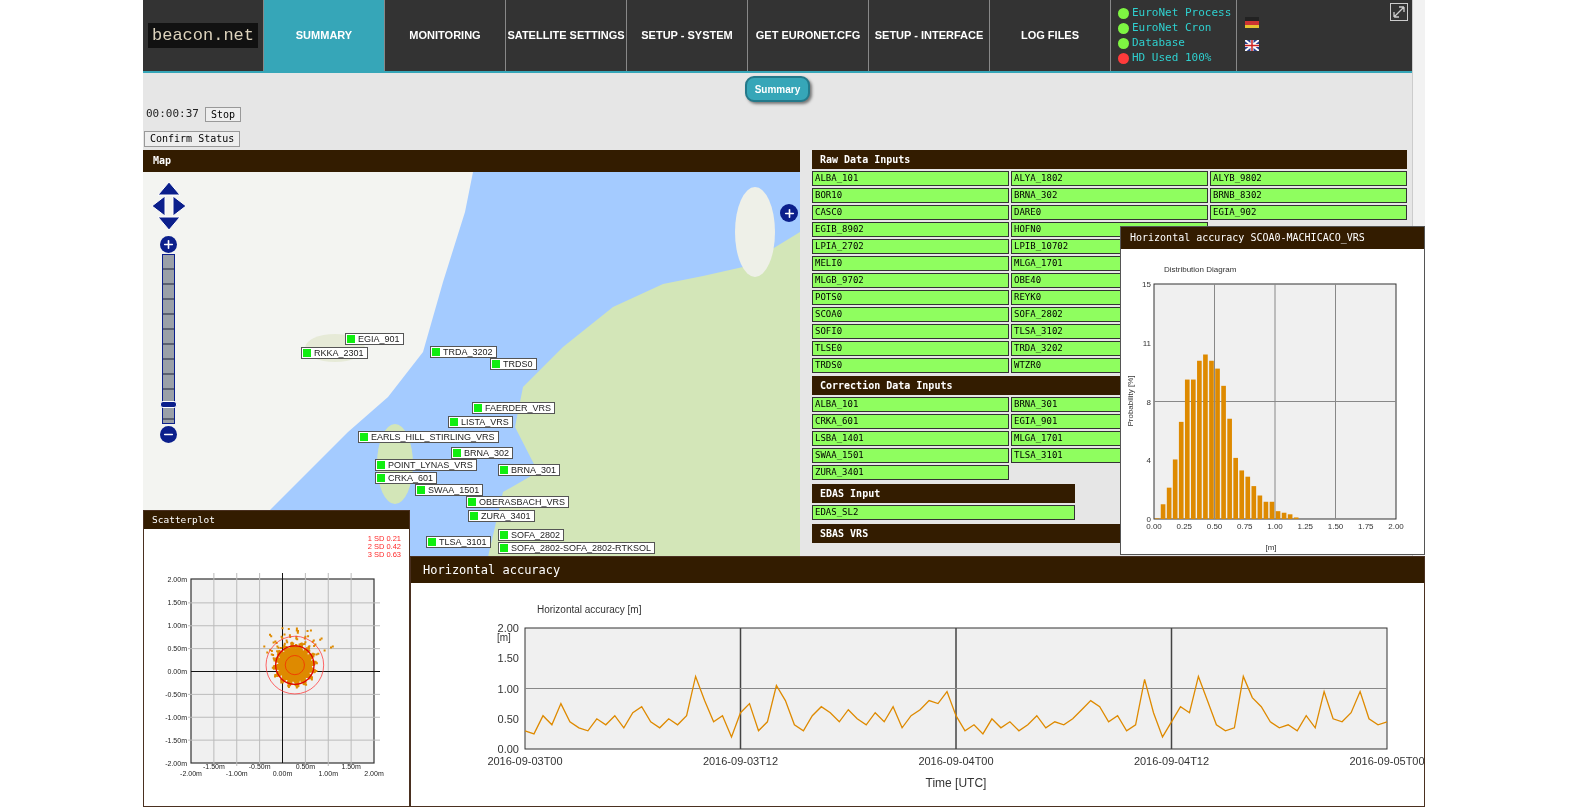 This screenshot has width=1589, height=807. I want to click on station-status-cell: DARE0, so click(1109, 212).